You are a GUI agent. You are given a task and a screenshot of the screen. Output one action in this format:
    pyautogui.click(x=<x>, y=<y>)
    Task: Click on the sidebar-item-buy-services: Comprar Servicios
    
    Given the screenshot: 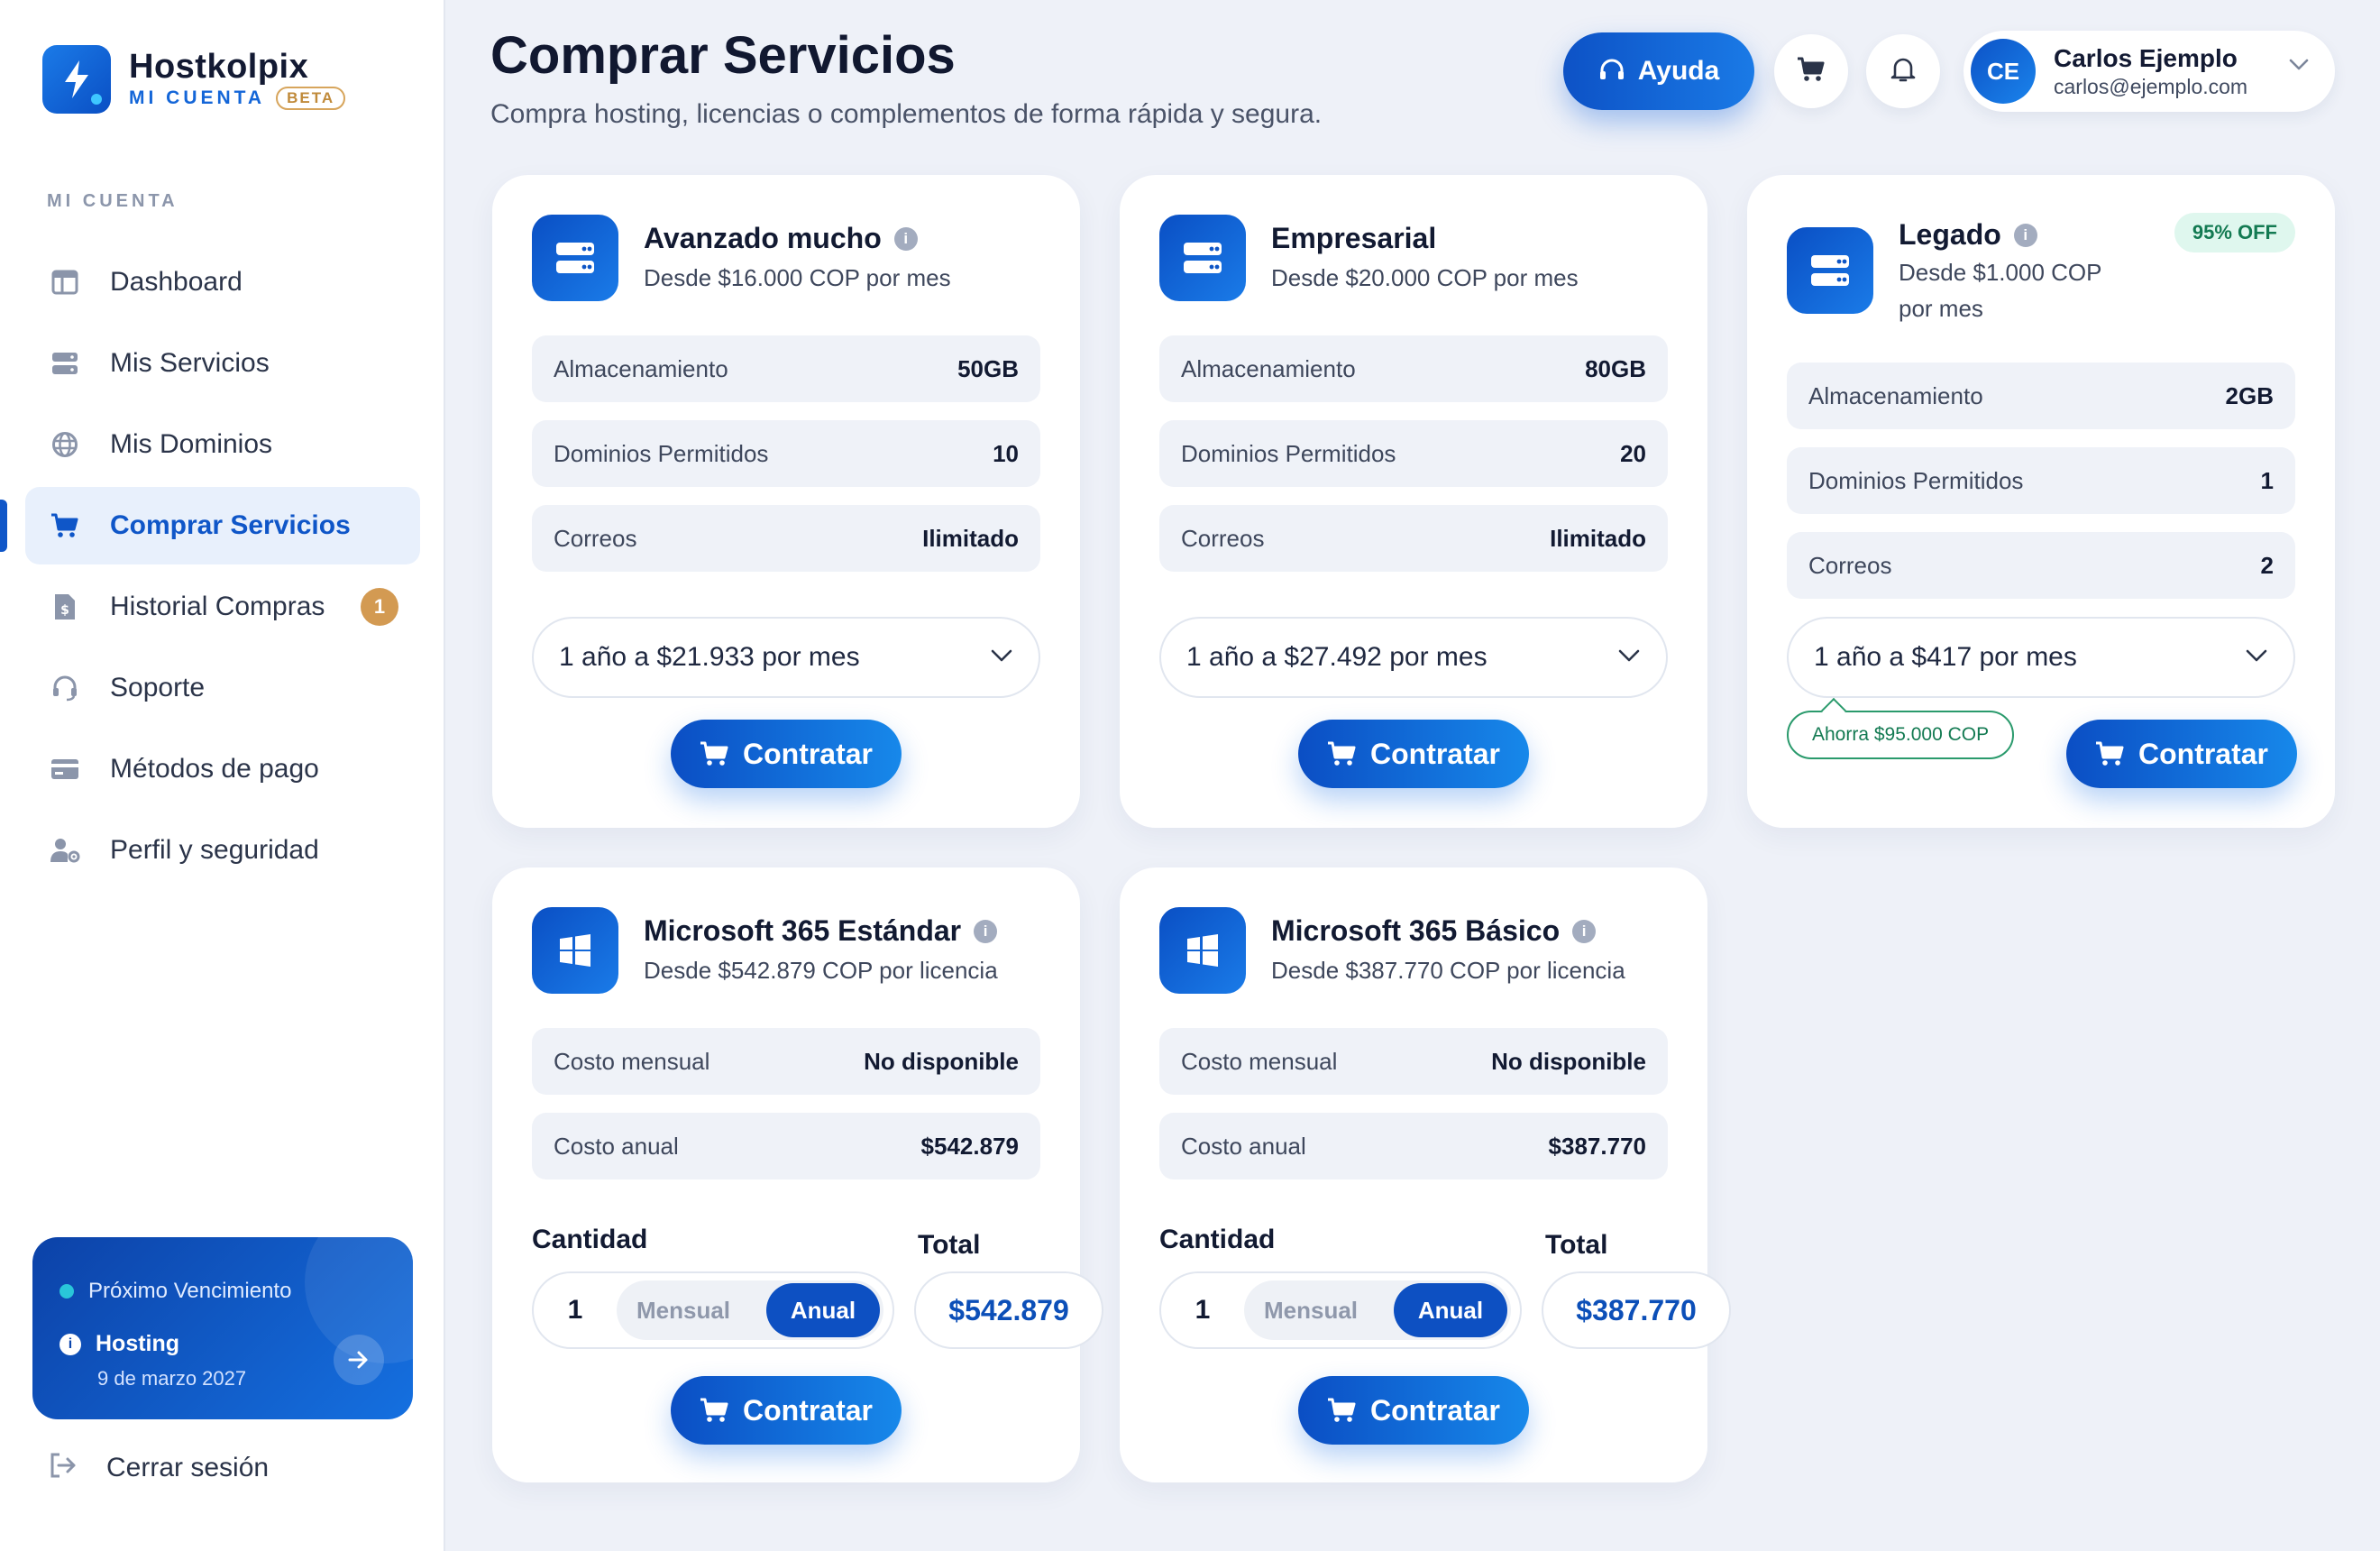 What is the action you would take?
    pyautogui.click(x=210, y=525)
    